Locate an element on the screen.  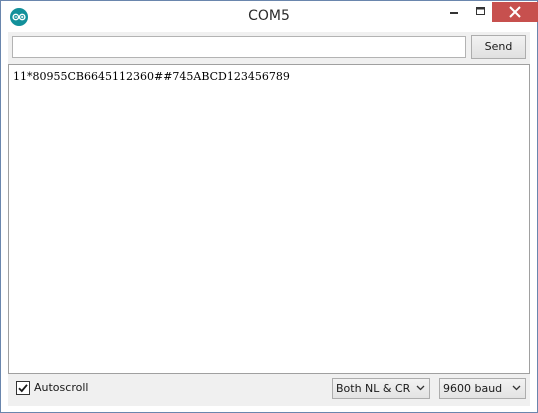
checkmark-icon is located at coordinates (23, 388).